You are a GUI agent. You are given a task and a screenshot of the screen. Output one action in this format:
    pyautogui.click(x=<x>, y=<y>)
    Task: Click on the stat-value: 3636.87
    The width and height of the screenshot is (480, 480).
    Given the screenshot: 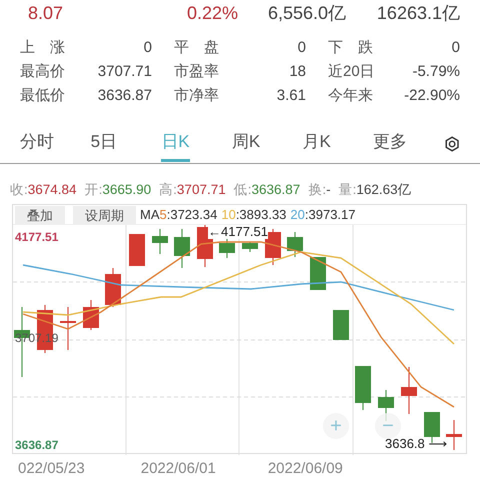 What is the action you would take?
    pyautogui.click(x=125, y=96)
    